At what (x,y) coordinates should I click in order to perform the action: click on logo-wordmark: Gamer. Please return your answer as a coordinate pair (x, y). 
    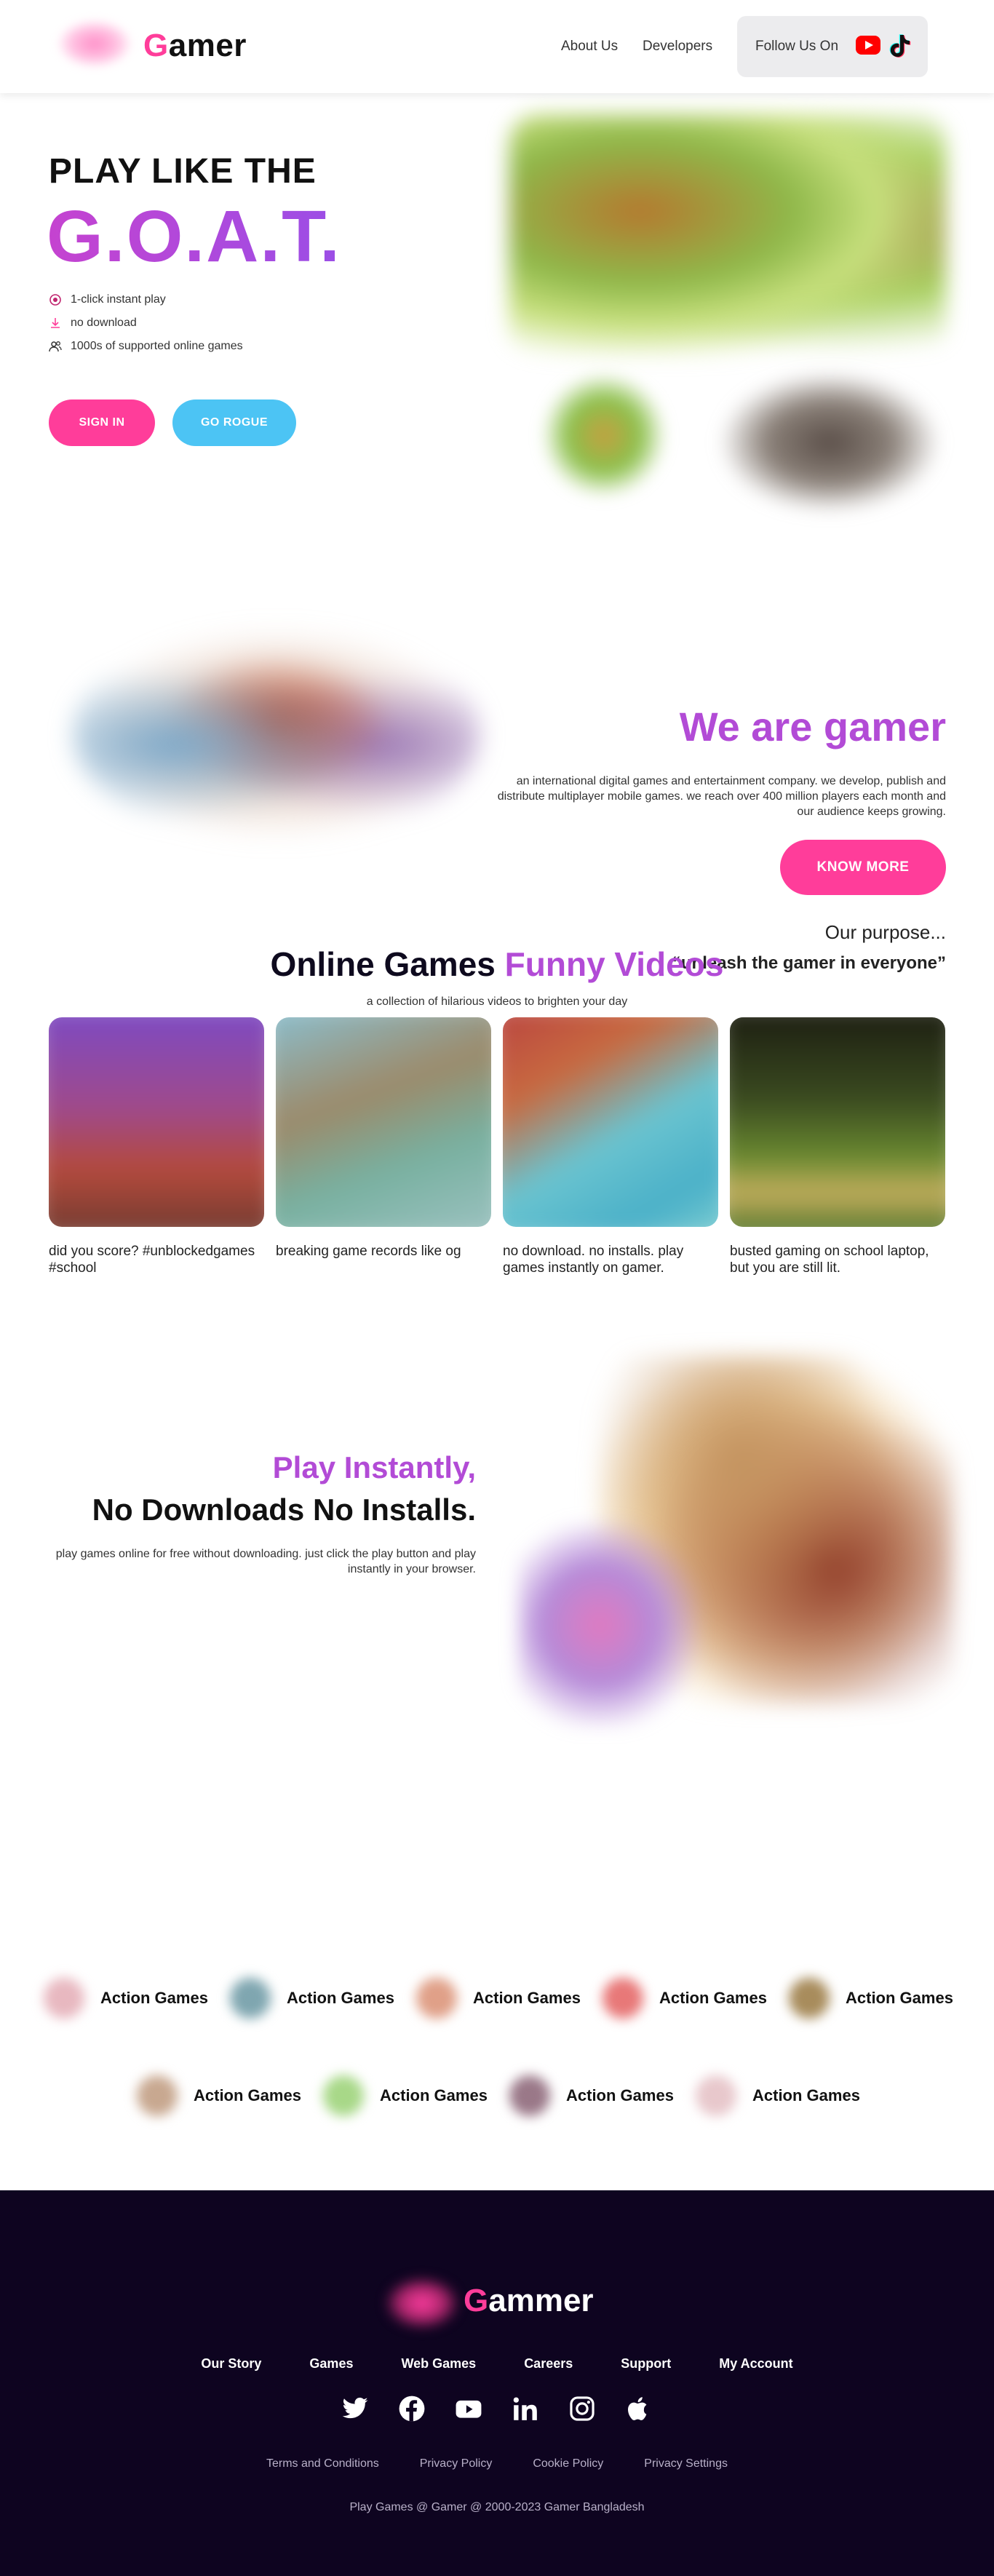
    Looking at the image, I should click on (195, 46).